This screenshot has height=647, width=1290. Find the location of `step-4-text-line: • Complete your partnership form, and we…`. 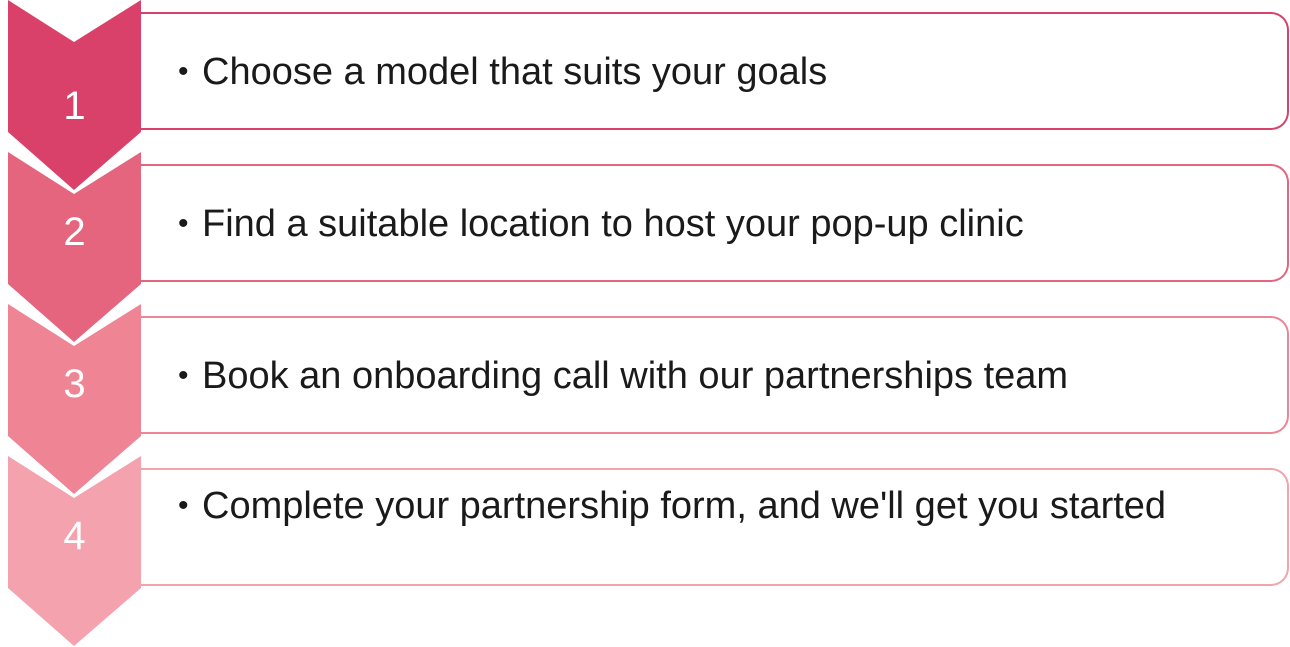

step-4-text-line: • Complete your partnership form, and we… is located at coordinates (723, 506).